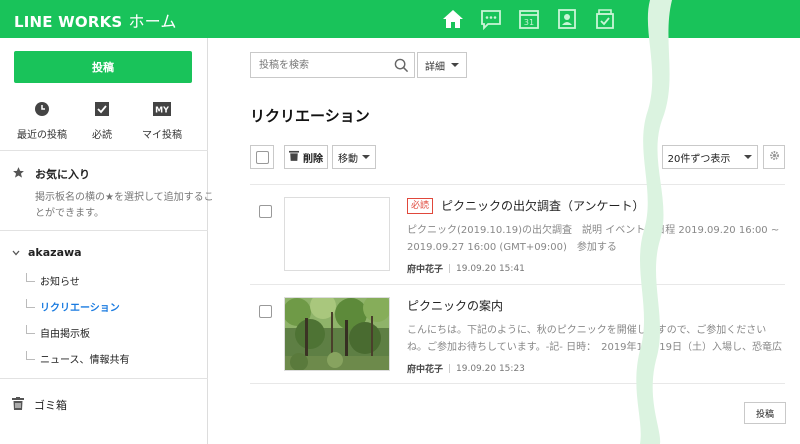 The height and width of the screenshot is (444, 800). I want to click on gear-icon, so click(774, 157).